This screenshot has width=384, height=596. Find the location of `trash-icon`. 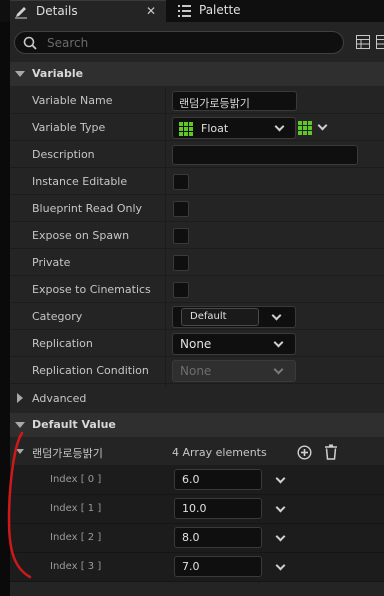

trash-icon is located at coordinates (331, 452).